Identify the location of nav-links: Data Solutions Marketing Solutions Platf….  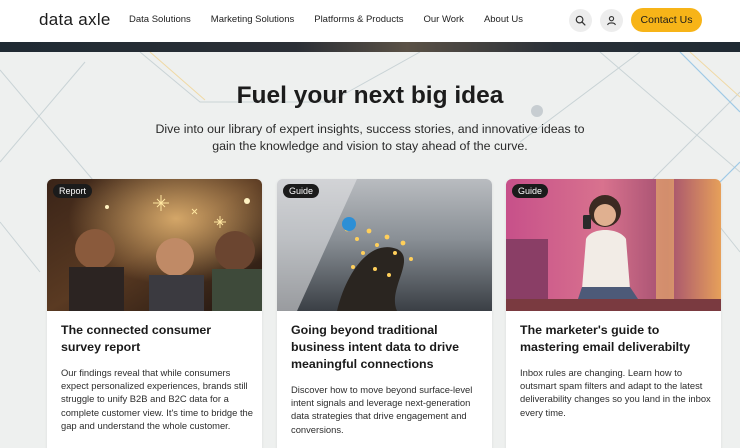
(326, 19).